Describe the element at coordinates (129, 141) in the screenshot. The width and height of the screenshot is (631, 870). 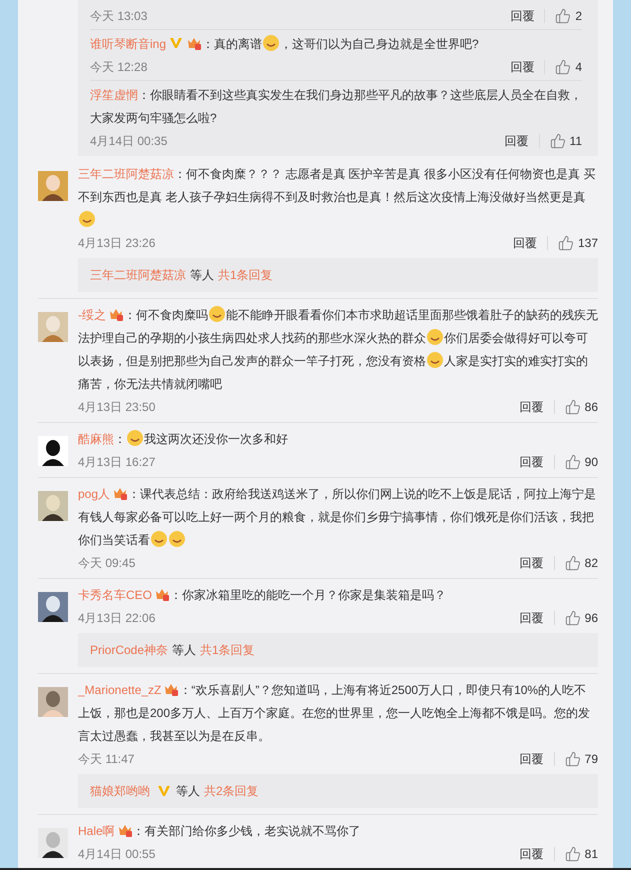
I see `timestamp: 4月14日 00:35` at that location.